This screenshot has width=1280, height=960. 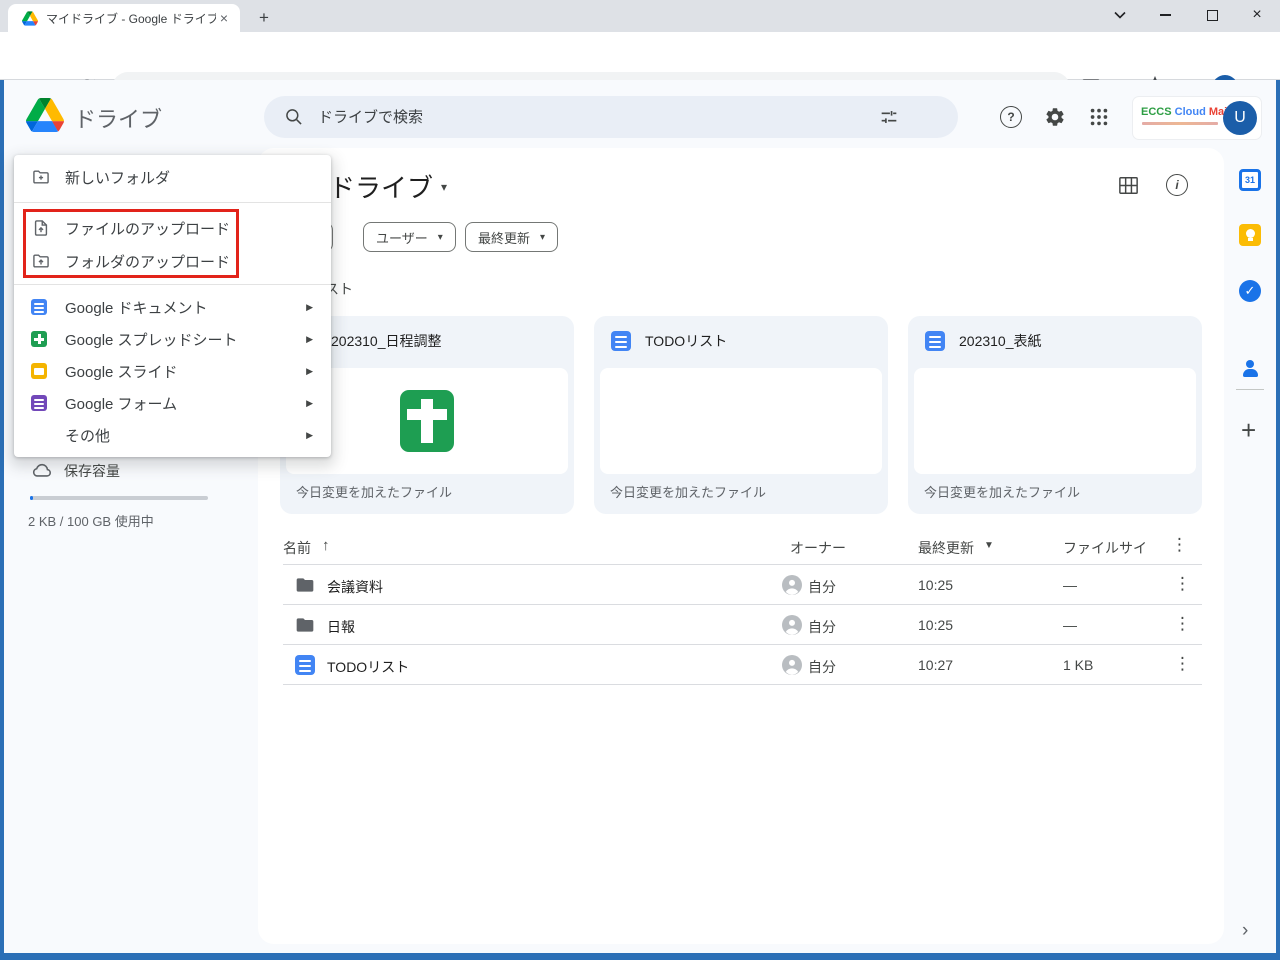 What do you see at coordinates (118, 178) in the screenshot?
I see `menu-item-label: 新しいフォルダ` at bounding box center [118, 178].